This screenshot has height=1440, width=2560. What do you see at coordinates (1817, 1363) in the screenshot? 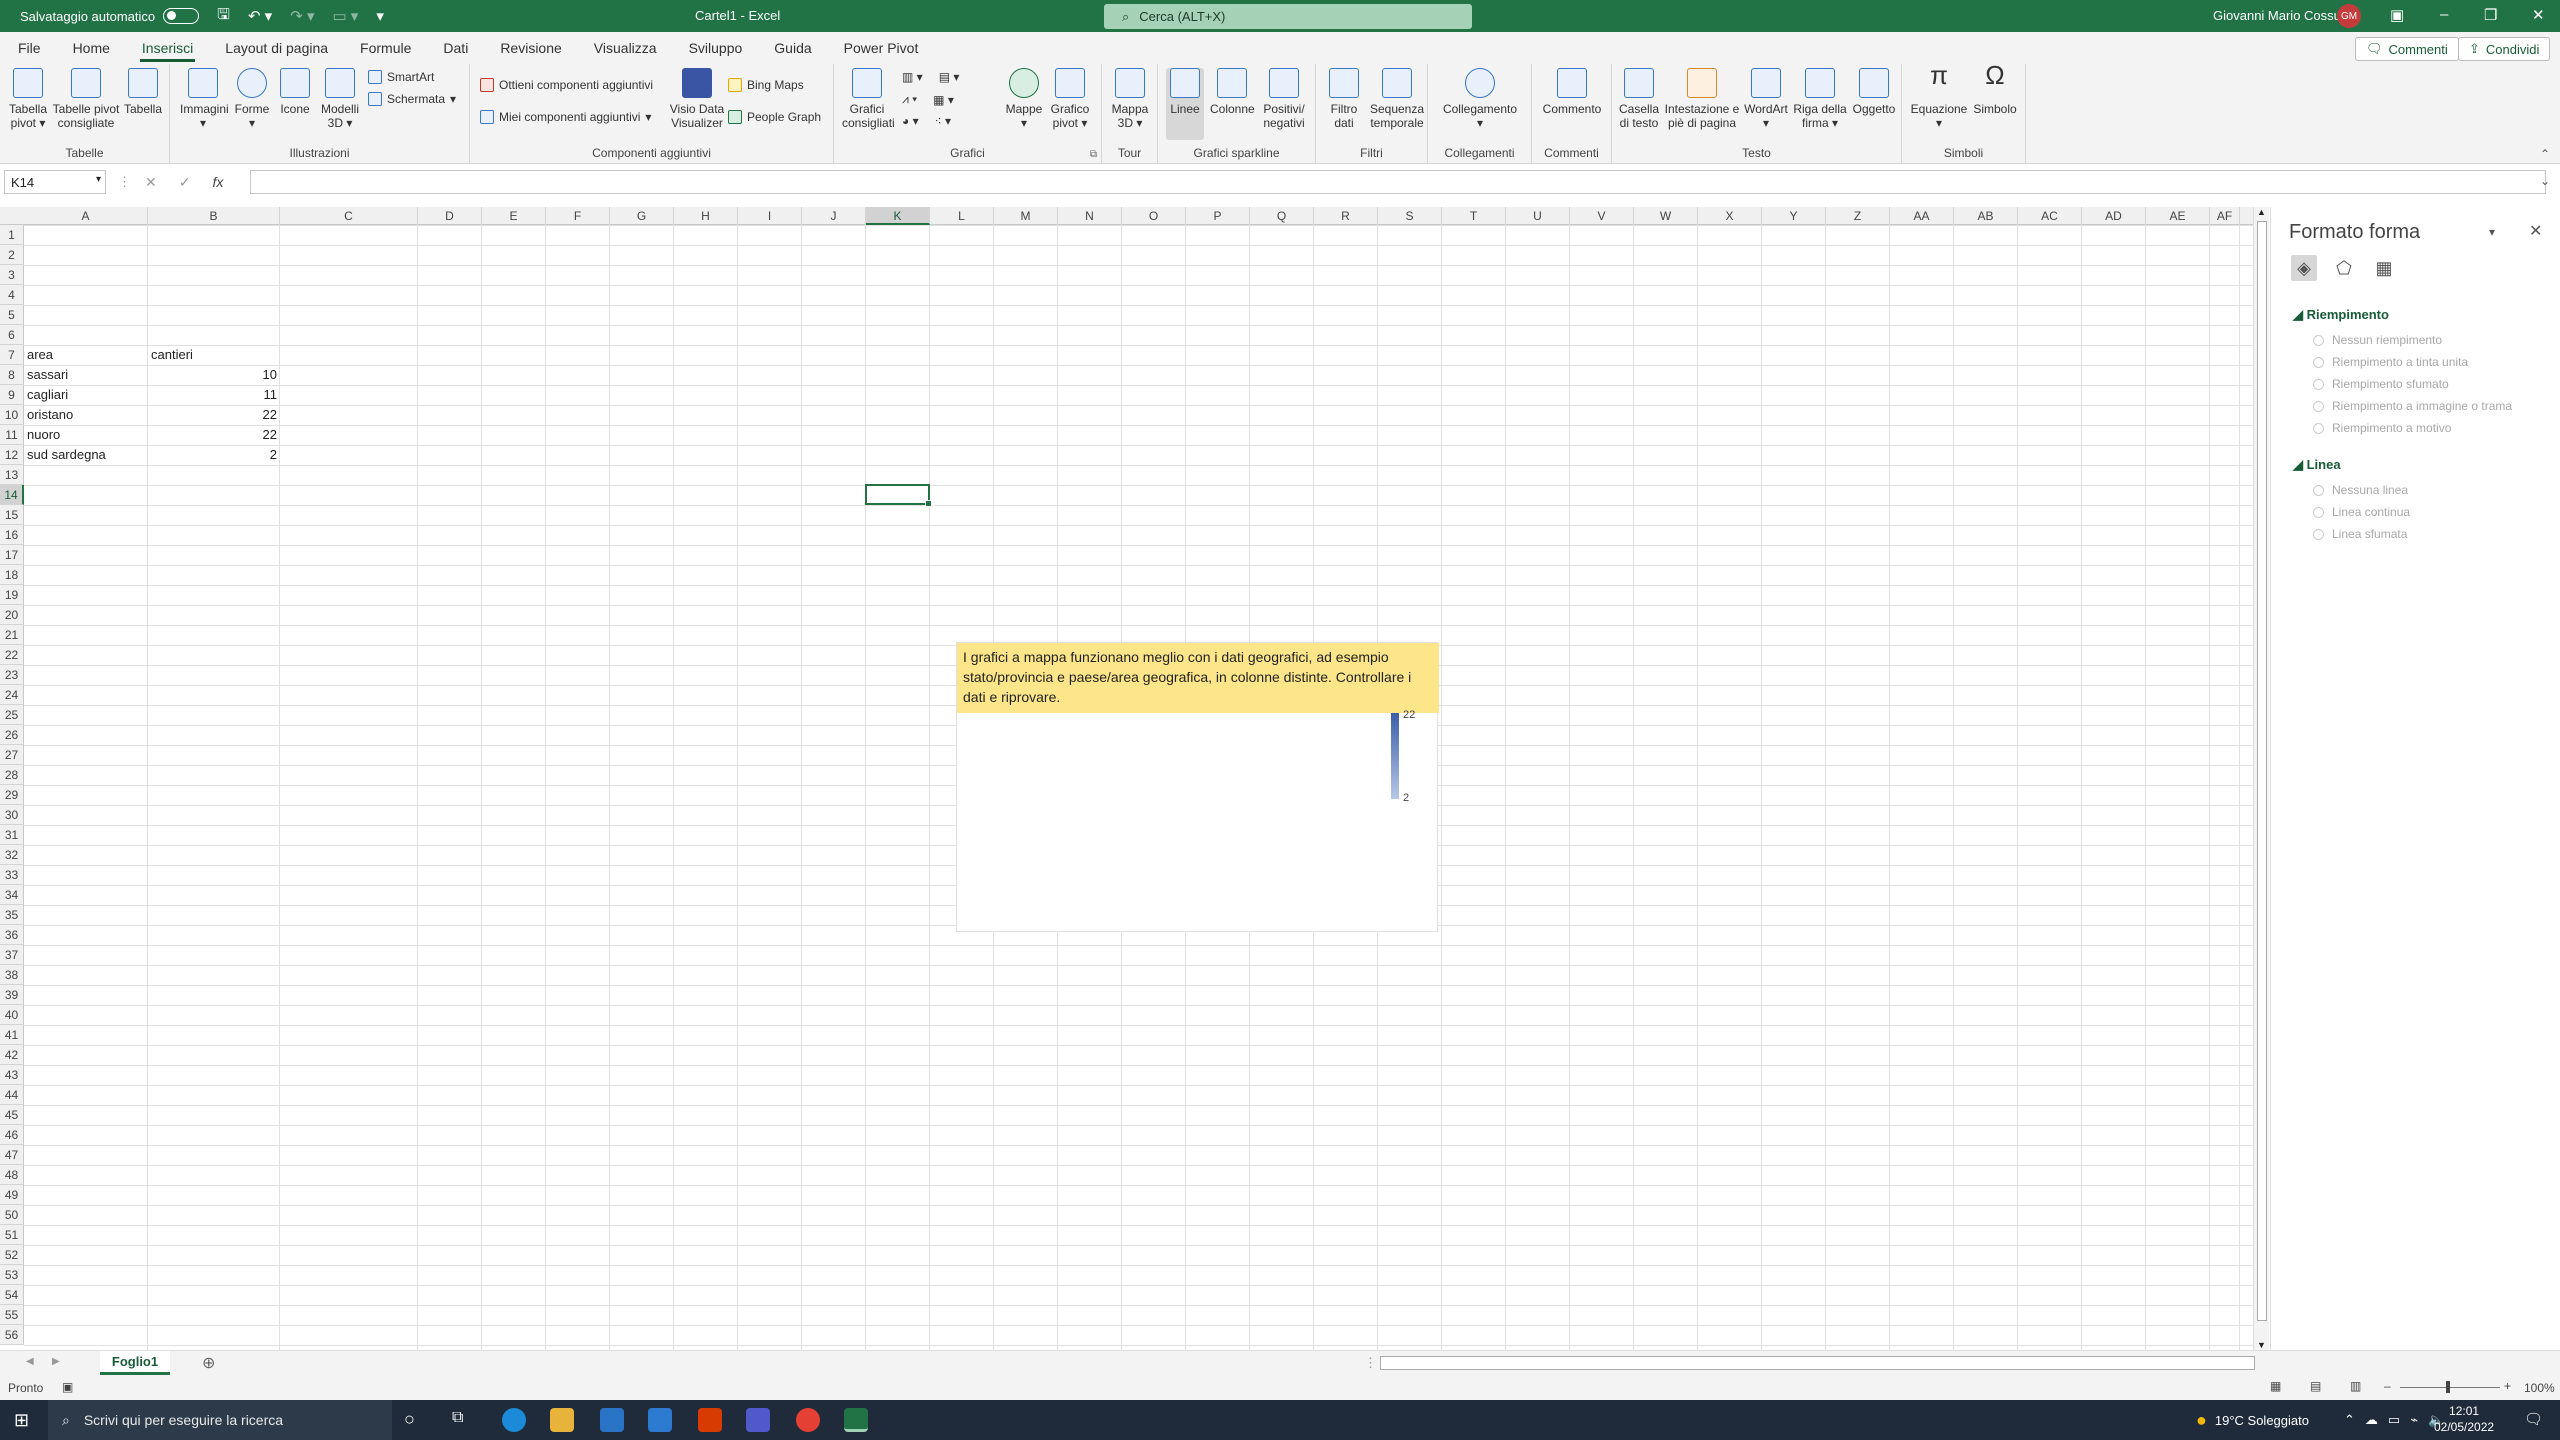
I see `horizontal-scrollbar` at bounding box center [1817, 1363].